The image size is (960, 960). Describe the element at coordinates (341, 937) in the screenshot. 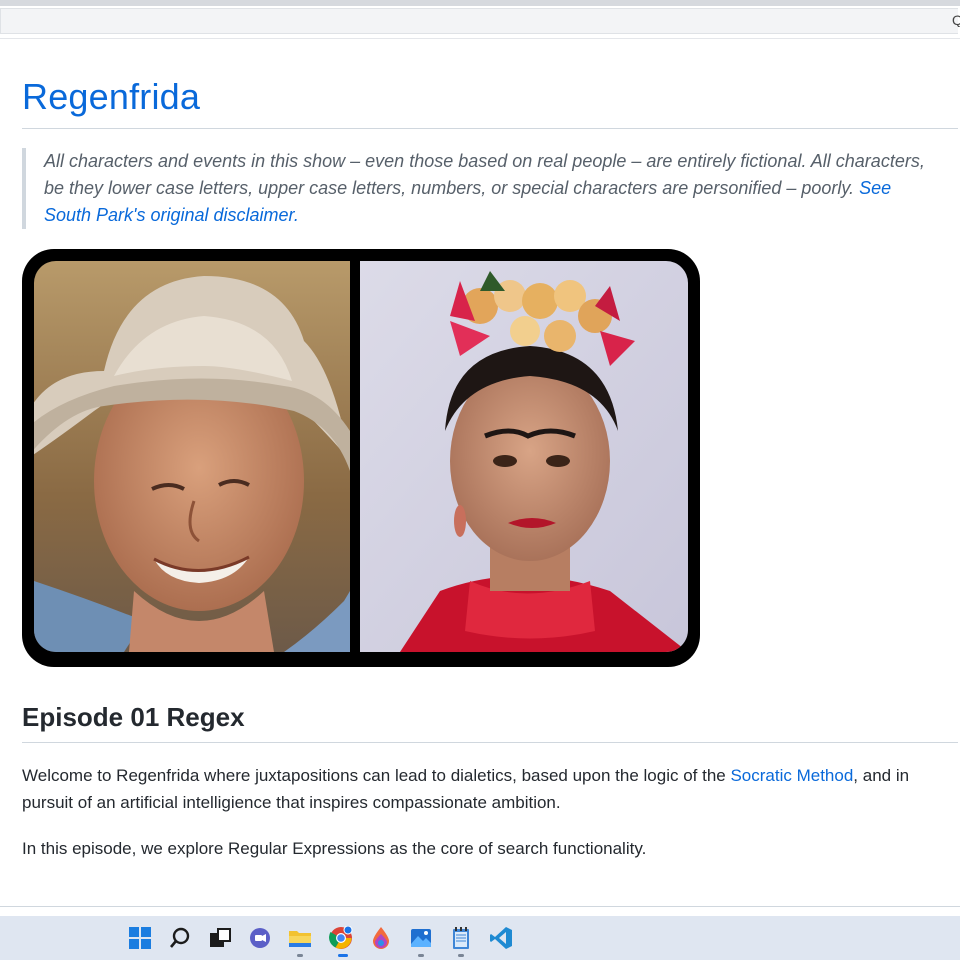

I see `chrome-icon` at that location.